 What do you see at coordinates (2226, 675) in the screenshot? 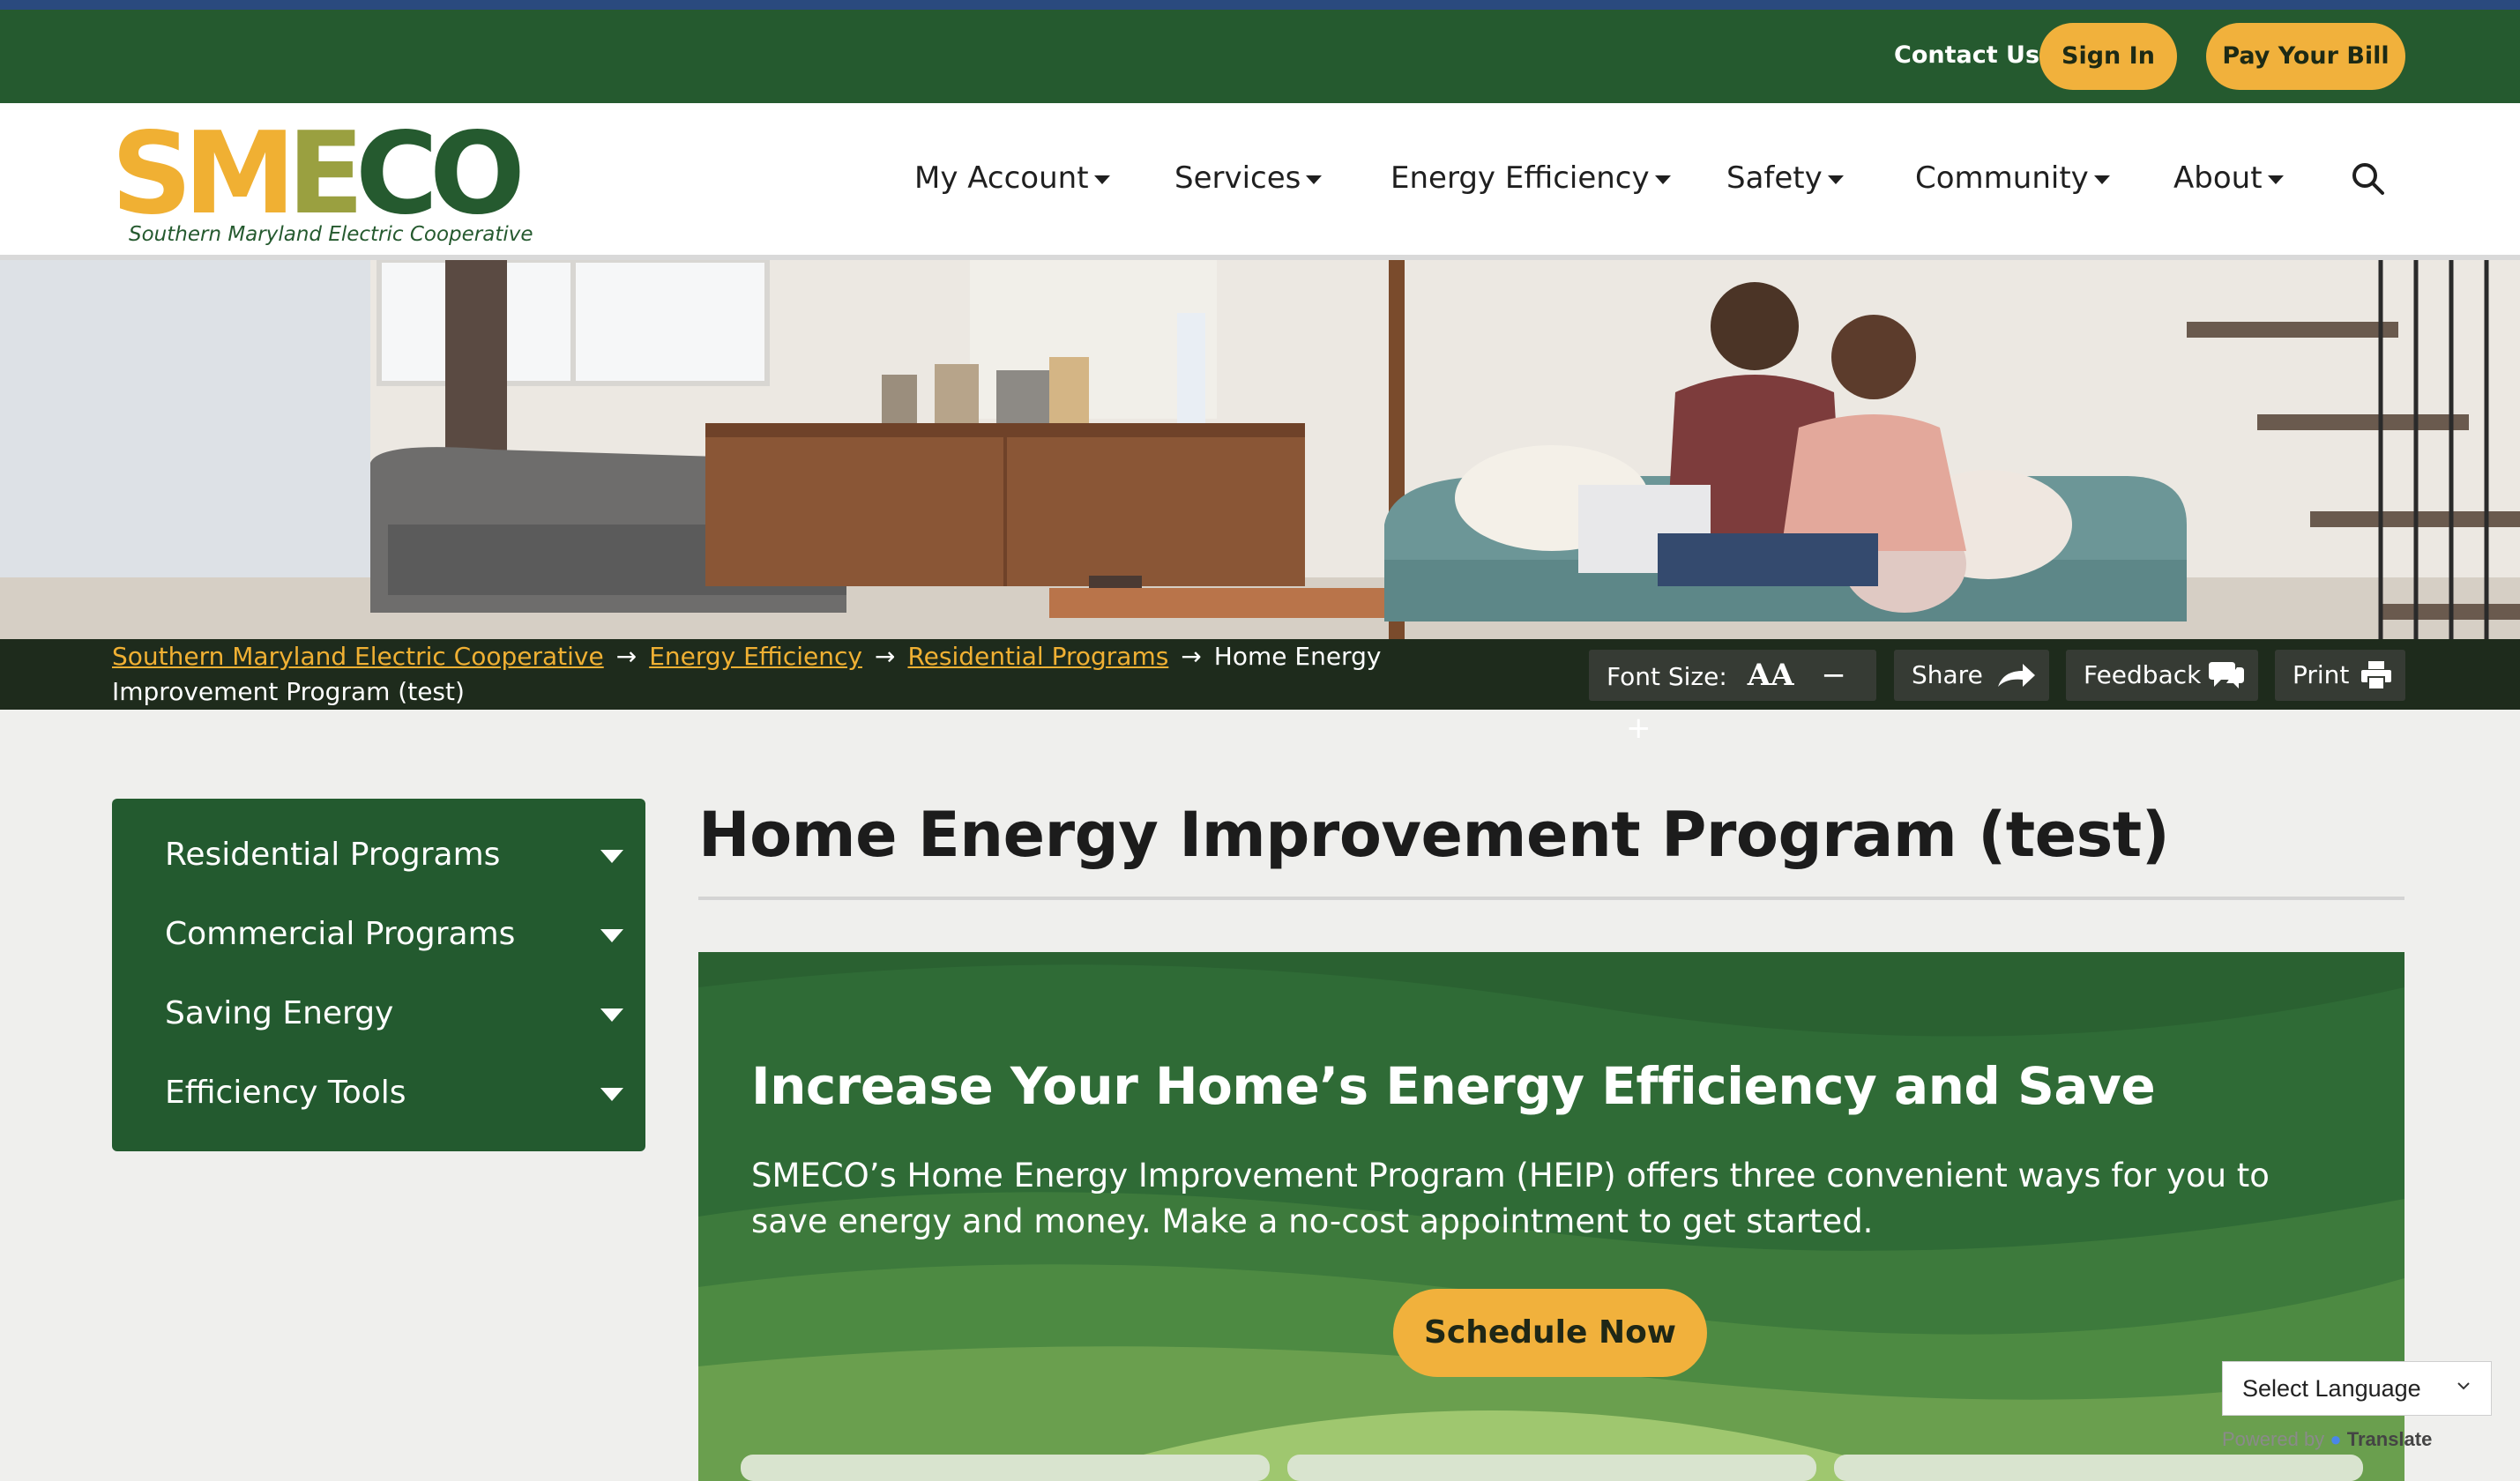
I see `feedback-icon` at bounding box center [2226, 675].